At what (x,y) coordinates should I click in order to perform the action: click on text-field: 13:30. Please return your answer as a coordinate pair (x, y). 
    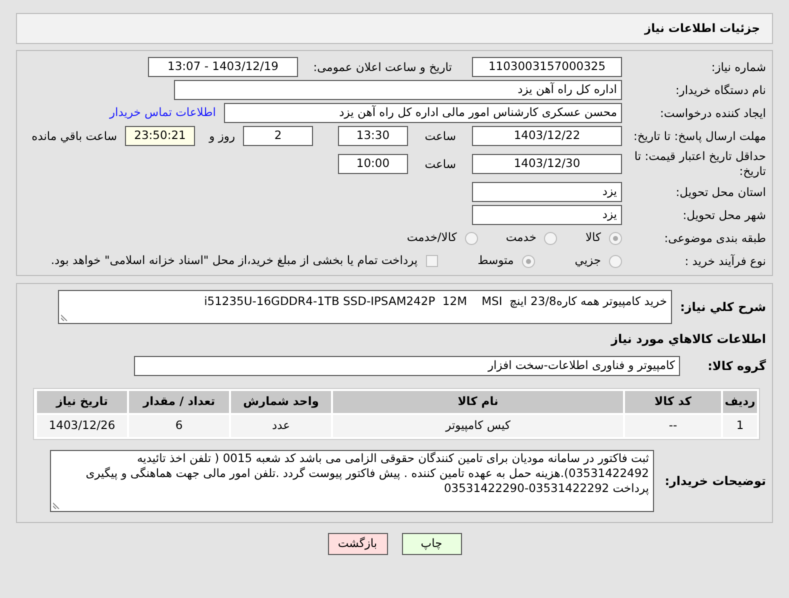
    Looking at the image, I should click on (373, 136).